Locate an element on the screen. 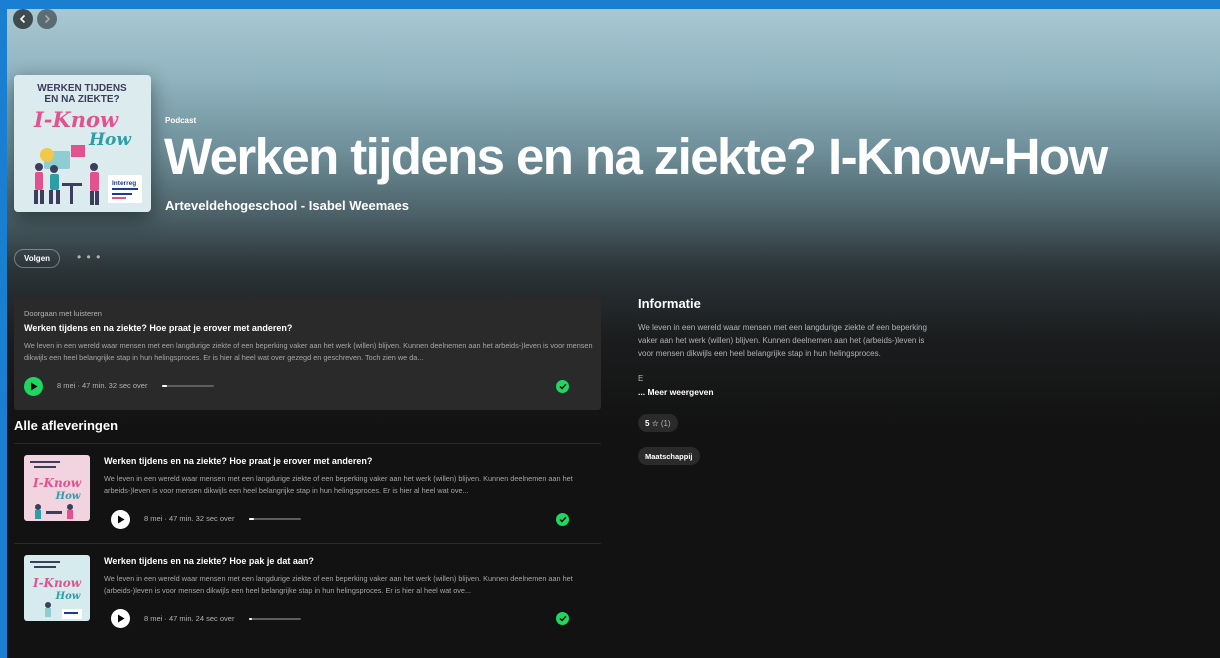 The height and width of the screenshot is (658, 1220). content-type-label: Podcast is located at coordinates (181, 120).